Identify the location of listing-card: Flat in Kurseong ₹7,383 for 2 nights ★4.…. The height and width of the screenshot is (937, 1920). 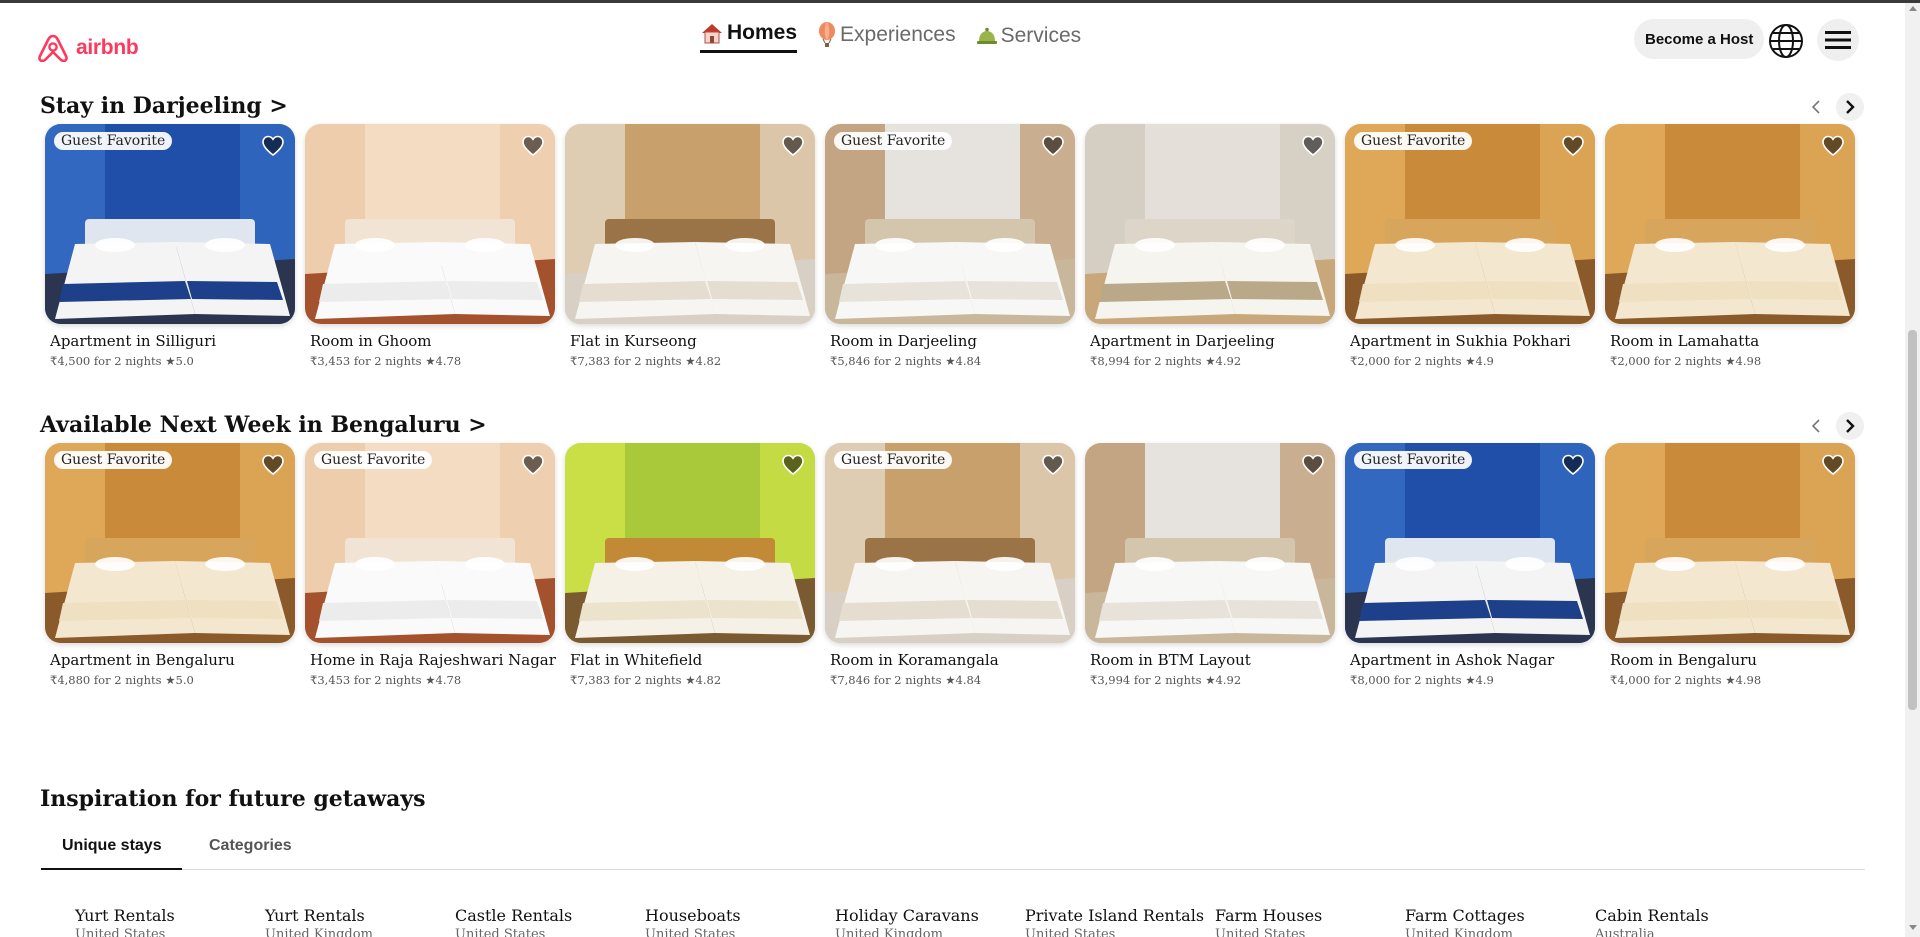
(690, 246).